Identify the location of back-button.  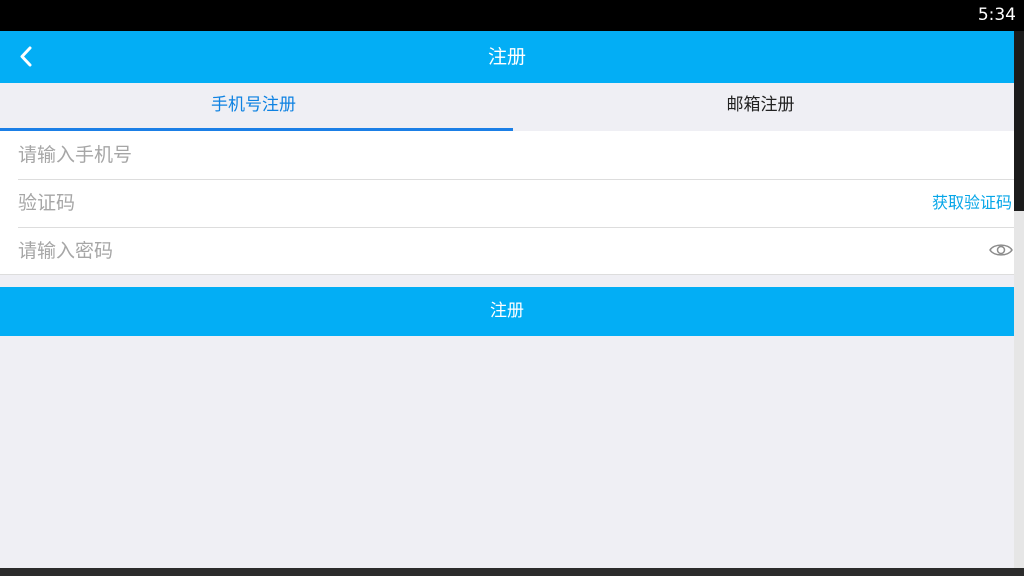
(27, 57).